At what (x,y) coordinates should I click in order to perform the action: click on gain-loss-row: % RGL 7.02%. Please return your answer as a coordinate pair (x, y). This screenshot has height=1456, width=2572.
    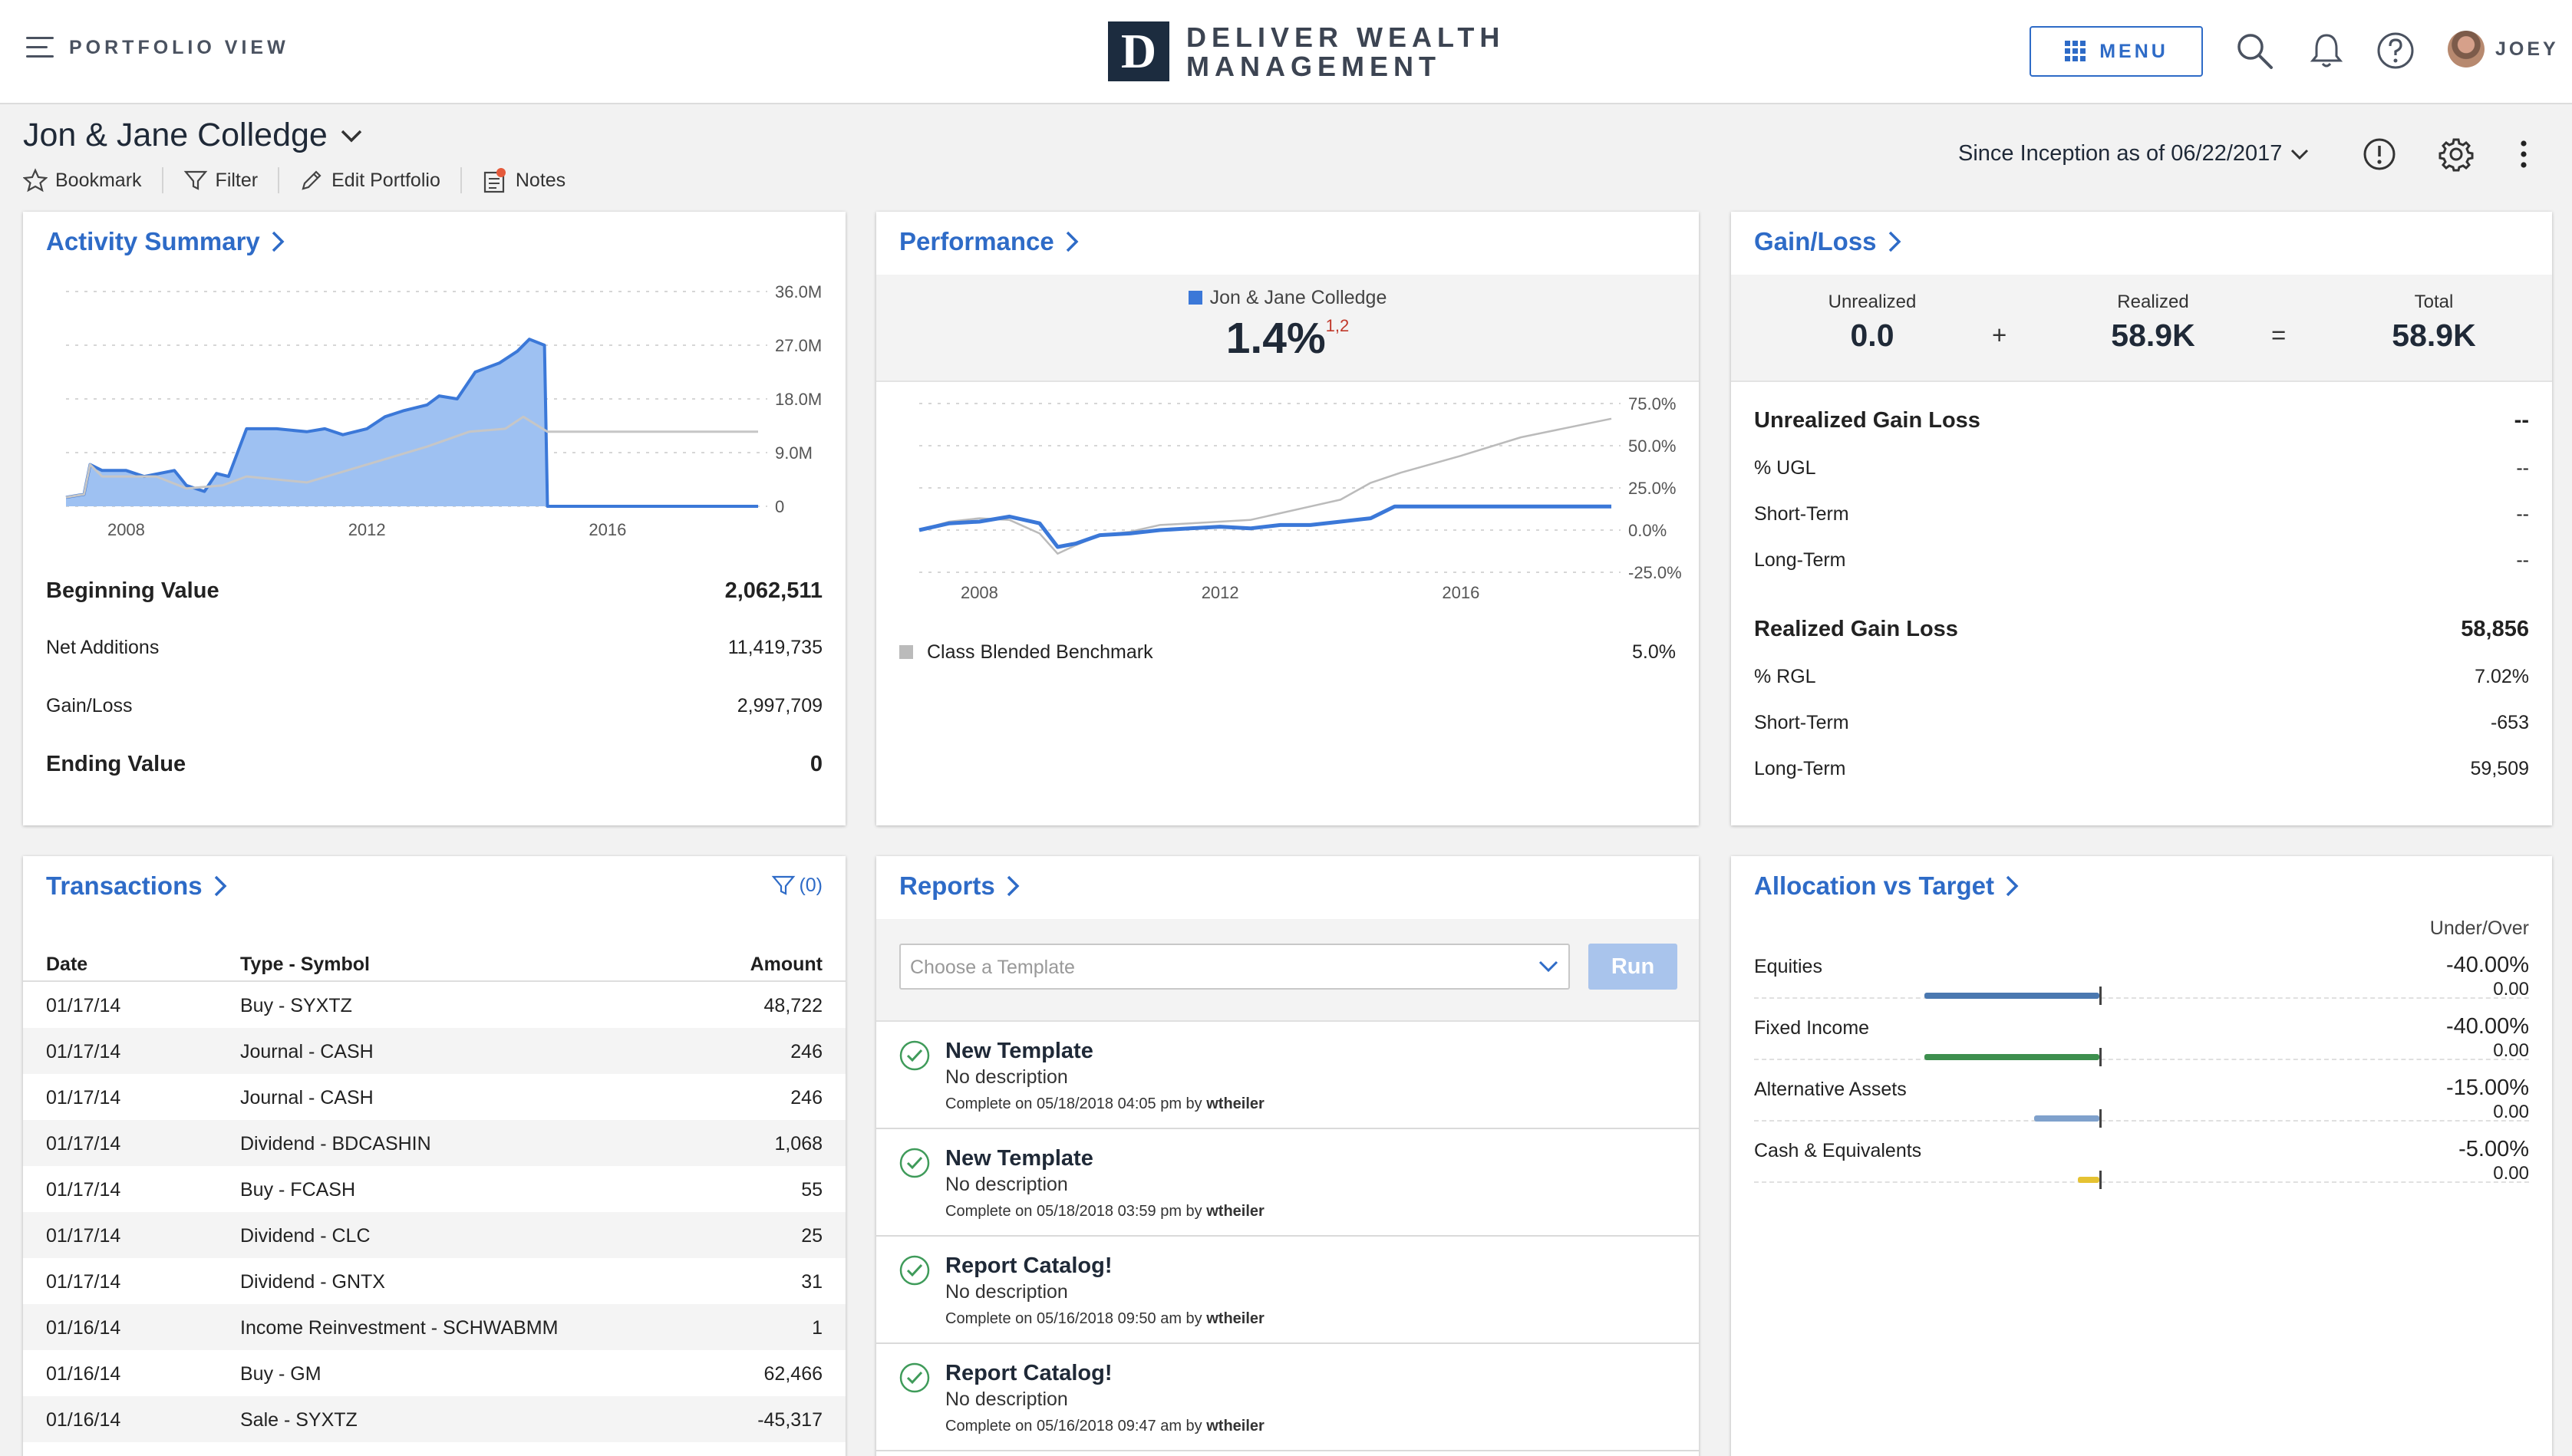
    Looking at the image, I should click on (2141, 677).